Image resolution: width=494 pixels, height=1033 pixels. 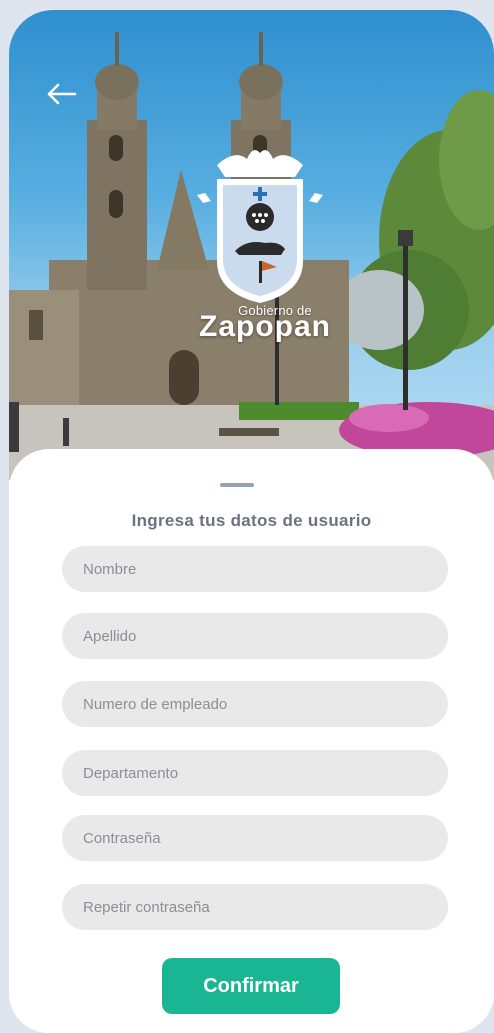 What do you see at coordinates (255, 569) in the screenshot?
I see `first-name-input` at bounding box center [255, 569].